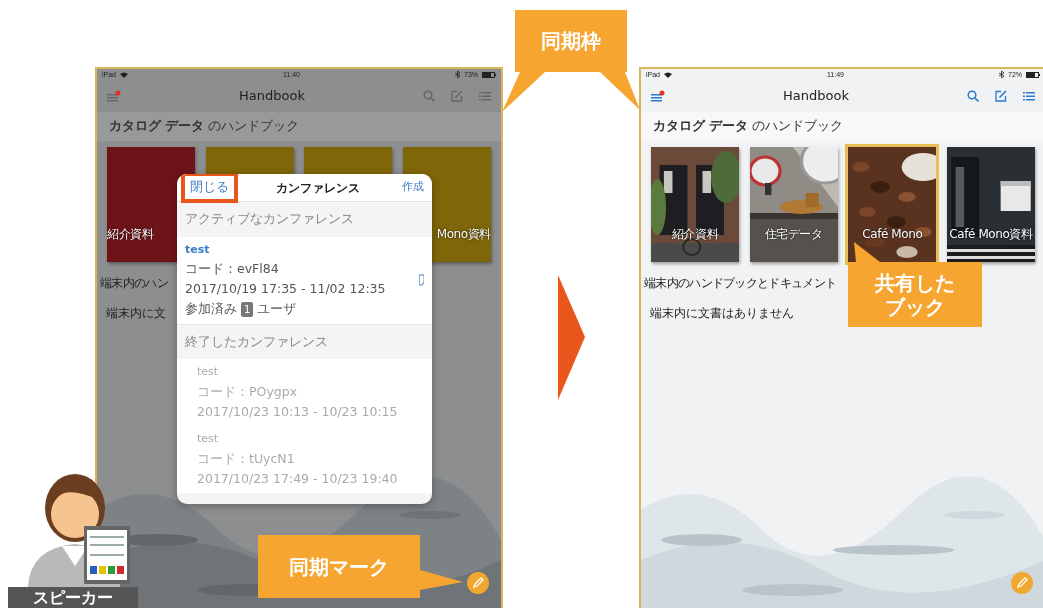  Describe the element at coordinates (793, 234) in the screenshot. I see `book-title: 住宅データ` at that location.